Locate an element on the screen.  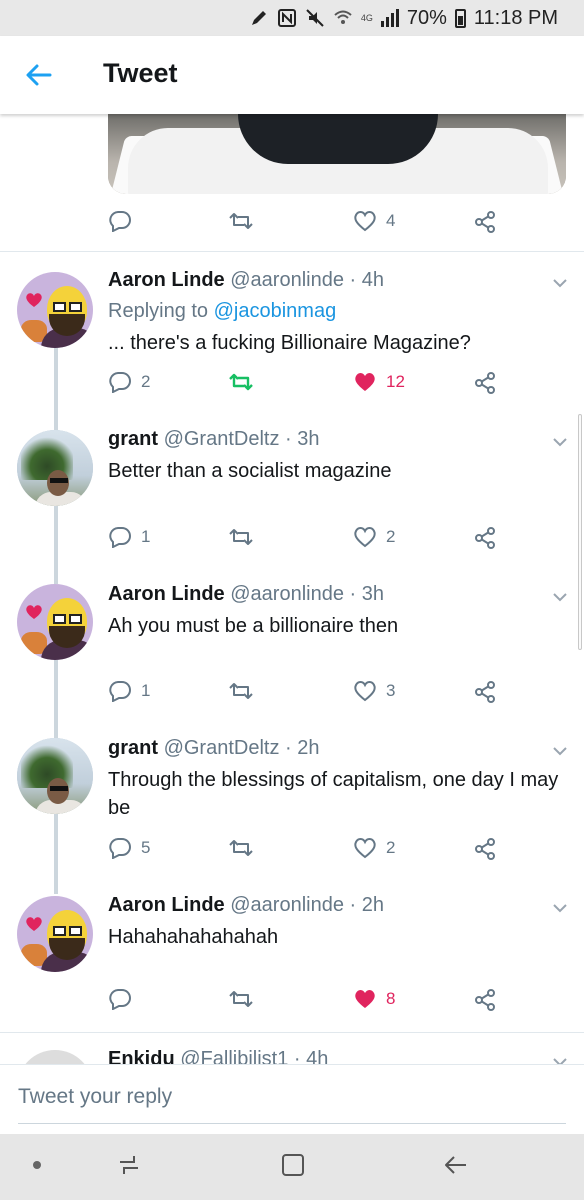
dot-icon is located at coordinates (37, 1165).